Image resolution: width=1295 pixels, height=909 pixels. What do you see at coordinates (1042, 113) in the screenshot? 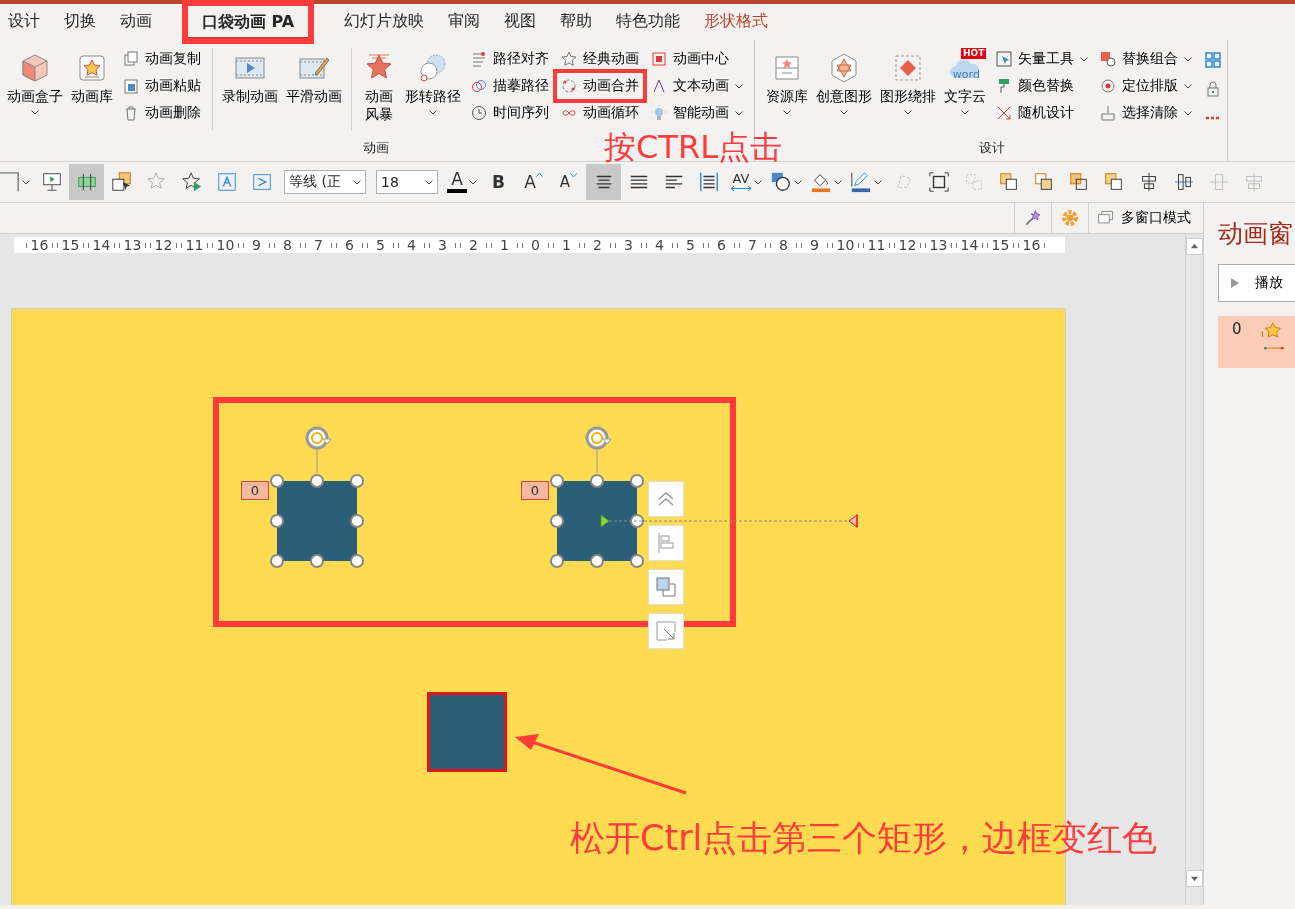
I see `ribbon-button: 随机设计` at bounding box center [1042, 113].